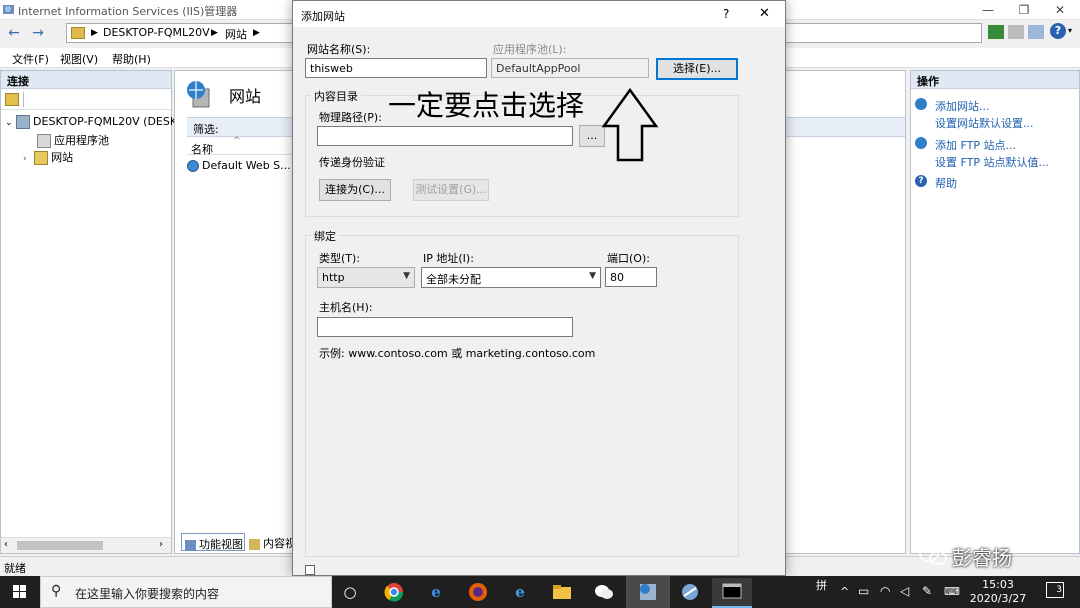  I want to click on server-icon, so click(23, 122).